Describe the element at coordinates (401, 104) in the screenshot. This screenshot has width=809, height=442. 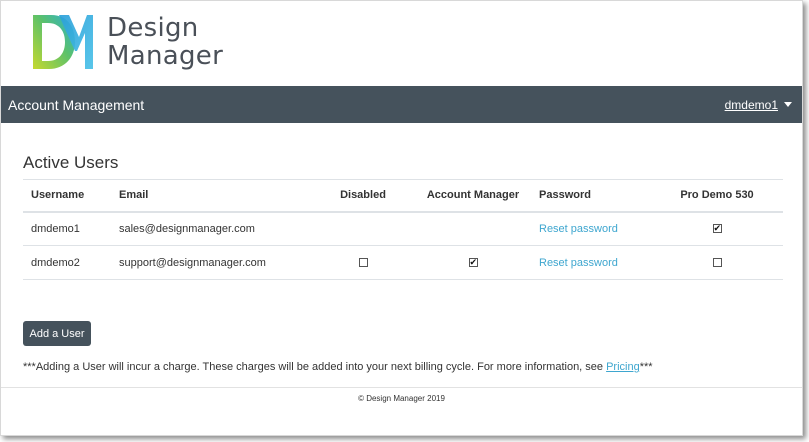
I see `navbar: Account Management dmdemo1` at that location.